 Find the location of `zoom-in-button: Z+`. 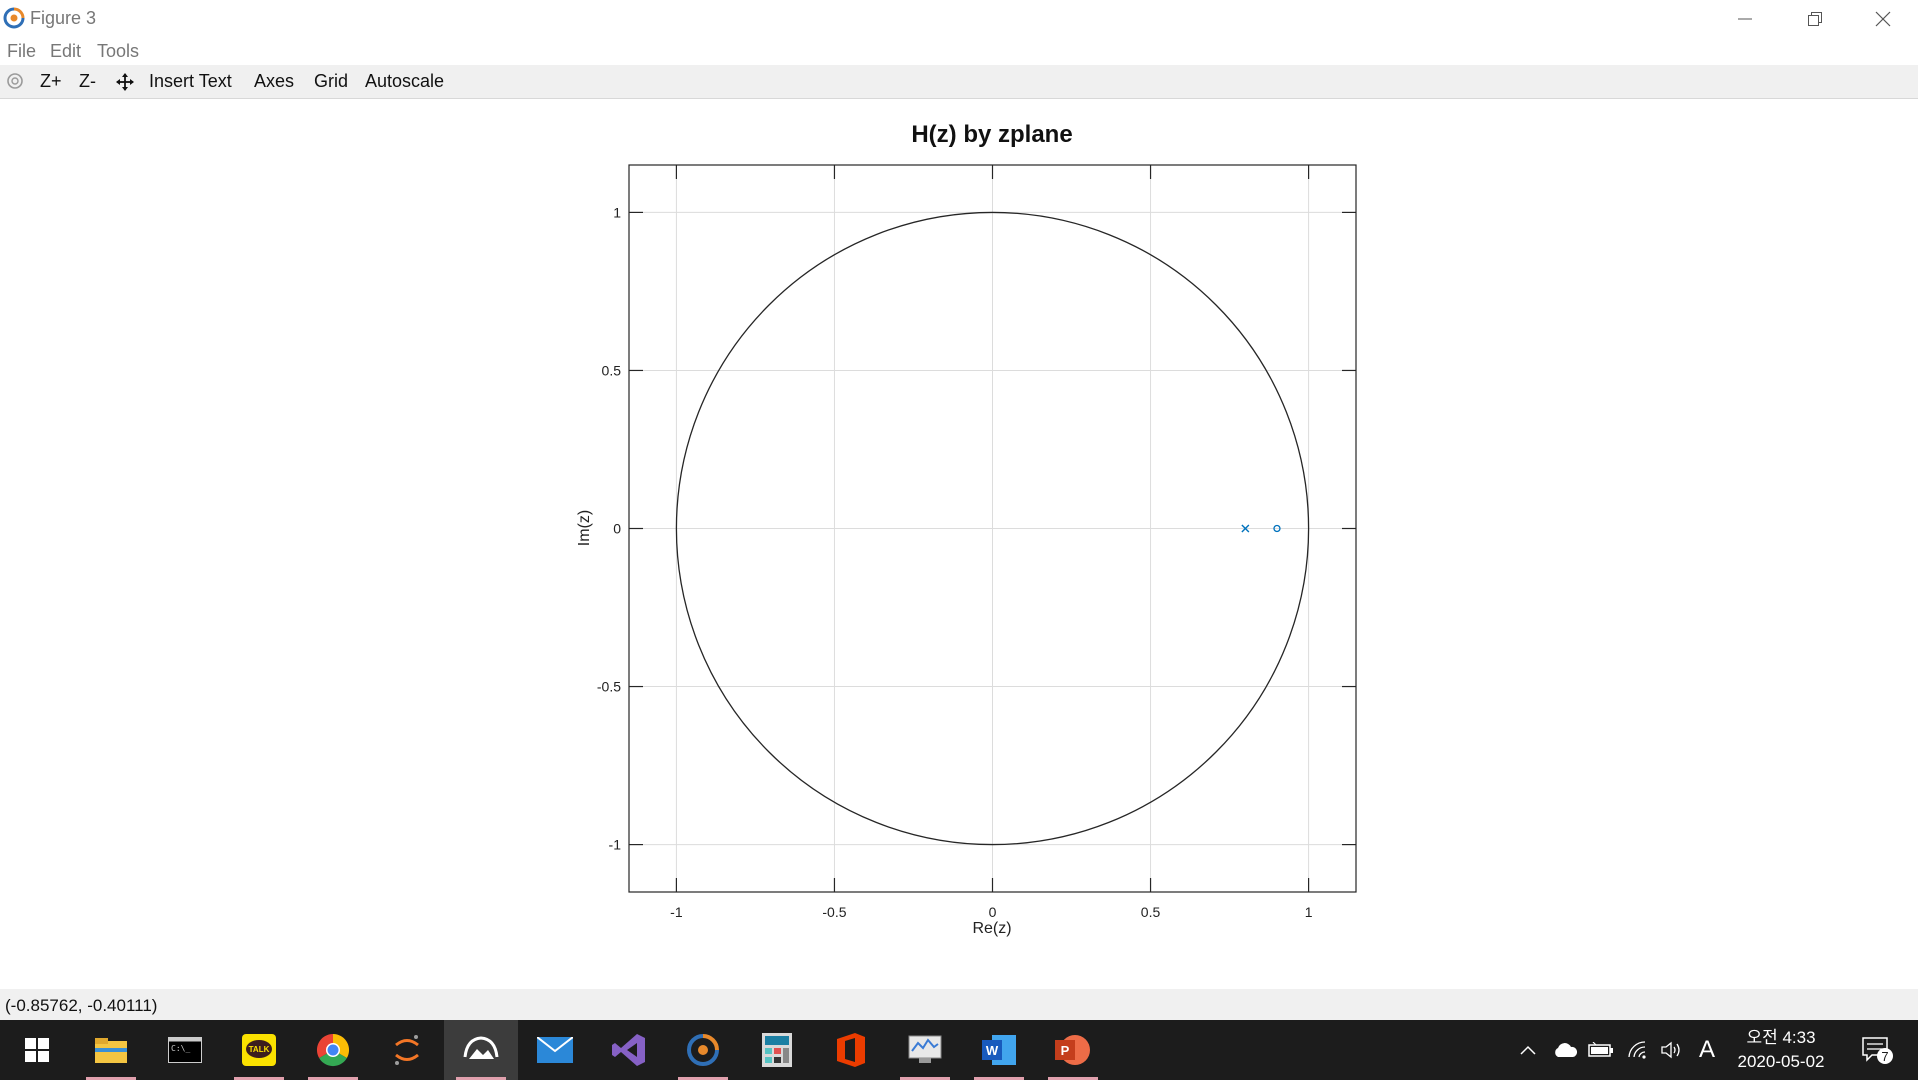

zoom-in-button: Z+ is located at coordinates (51, 81).